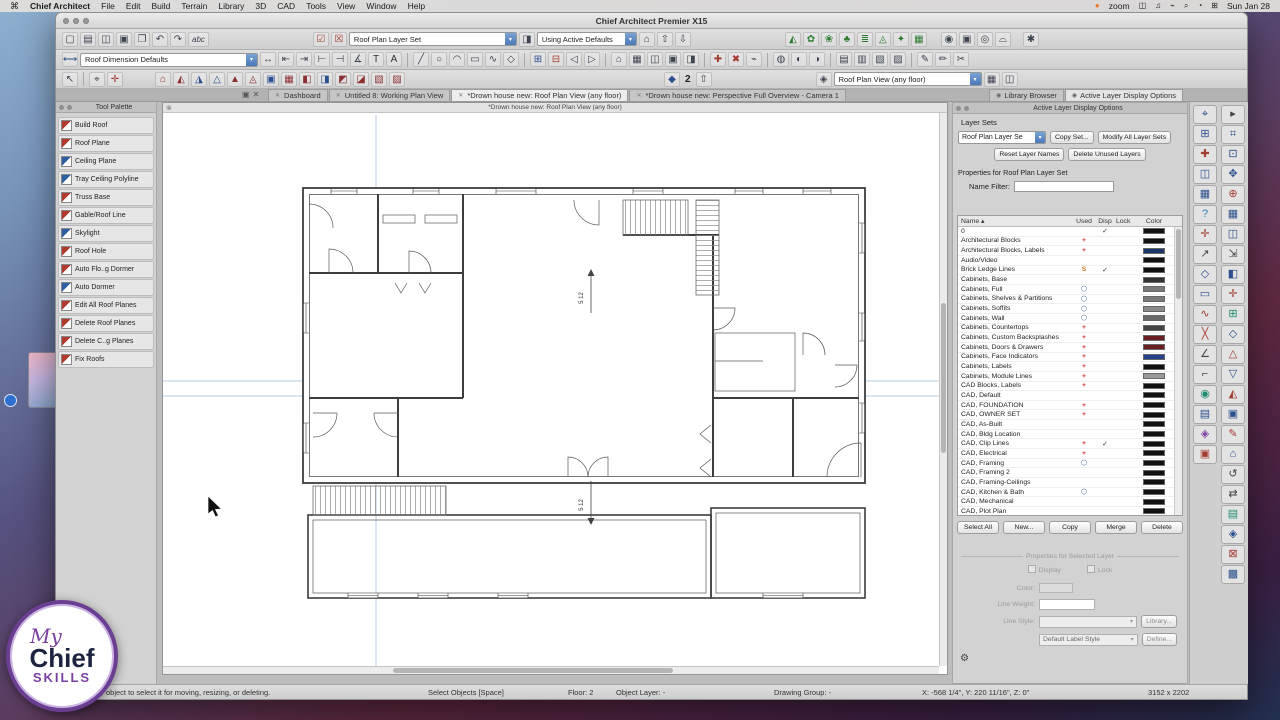 The height and width of the screenshot is (720, 1280). Describe the element at coordinates (1029, 154) in the screenshot. I see `reset-layer-names-button: Reset Layer Names` at that location.